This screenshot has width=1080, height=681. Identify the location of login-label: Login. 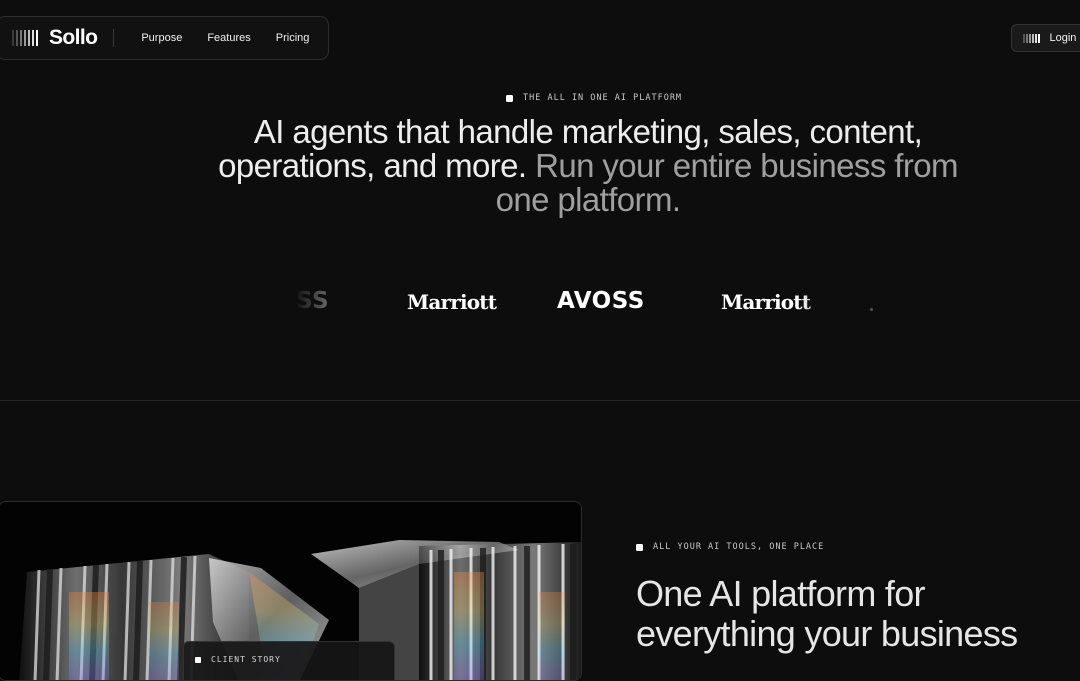
(1063, 38).